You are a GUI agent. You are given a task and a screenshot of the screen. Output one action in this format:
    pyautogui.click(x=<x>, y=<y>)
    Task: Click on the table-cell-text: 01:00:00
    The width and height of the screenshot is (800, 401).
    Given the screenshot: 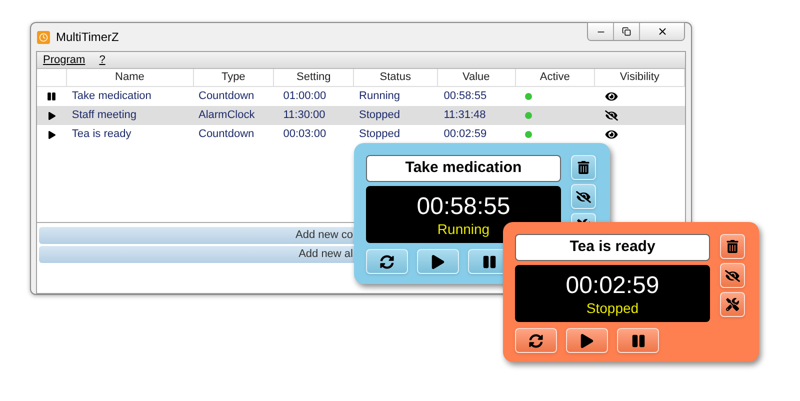 What is the action you would take?
    pyautogui.click(x=305, y=96)
    